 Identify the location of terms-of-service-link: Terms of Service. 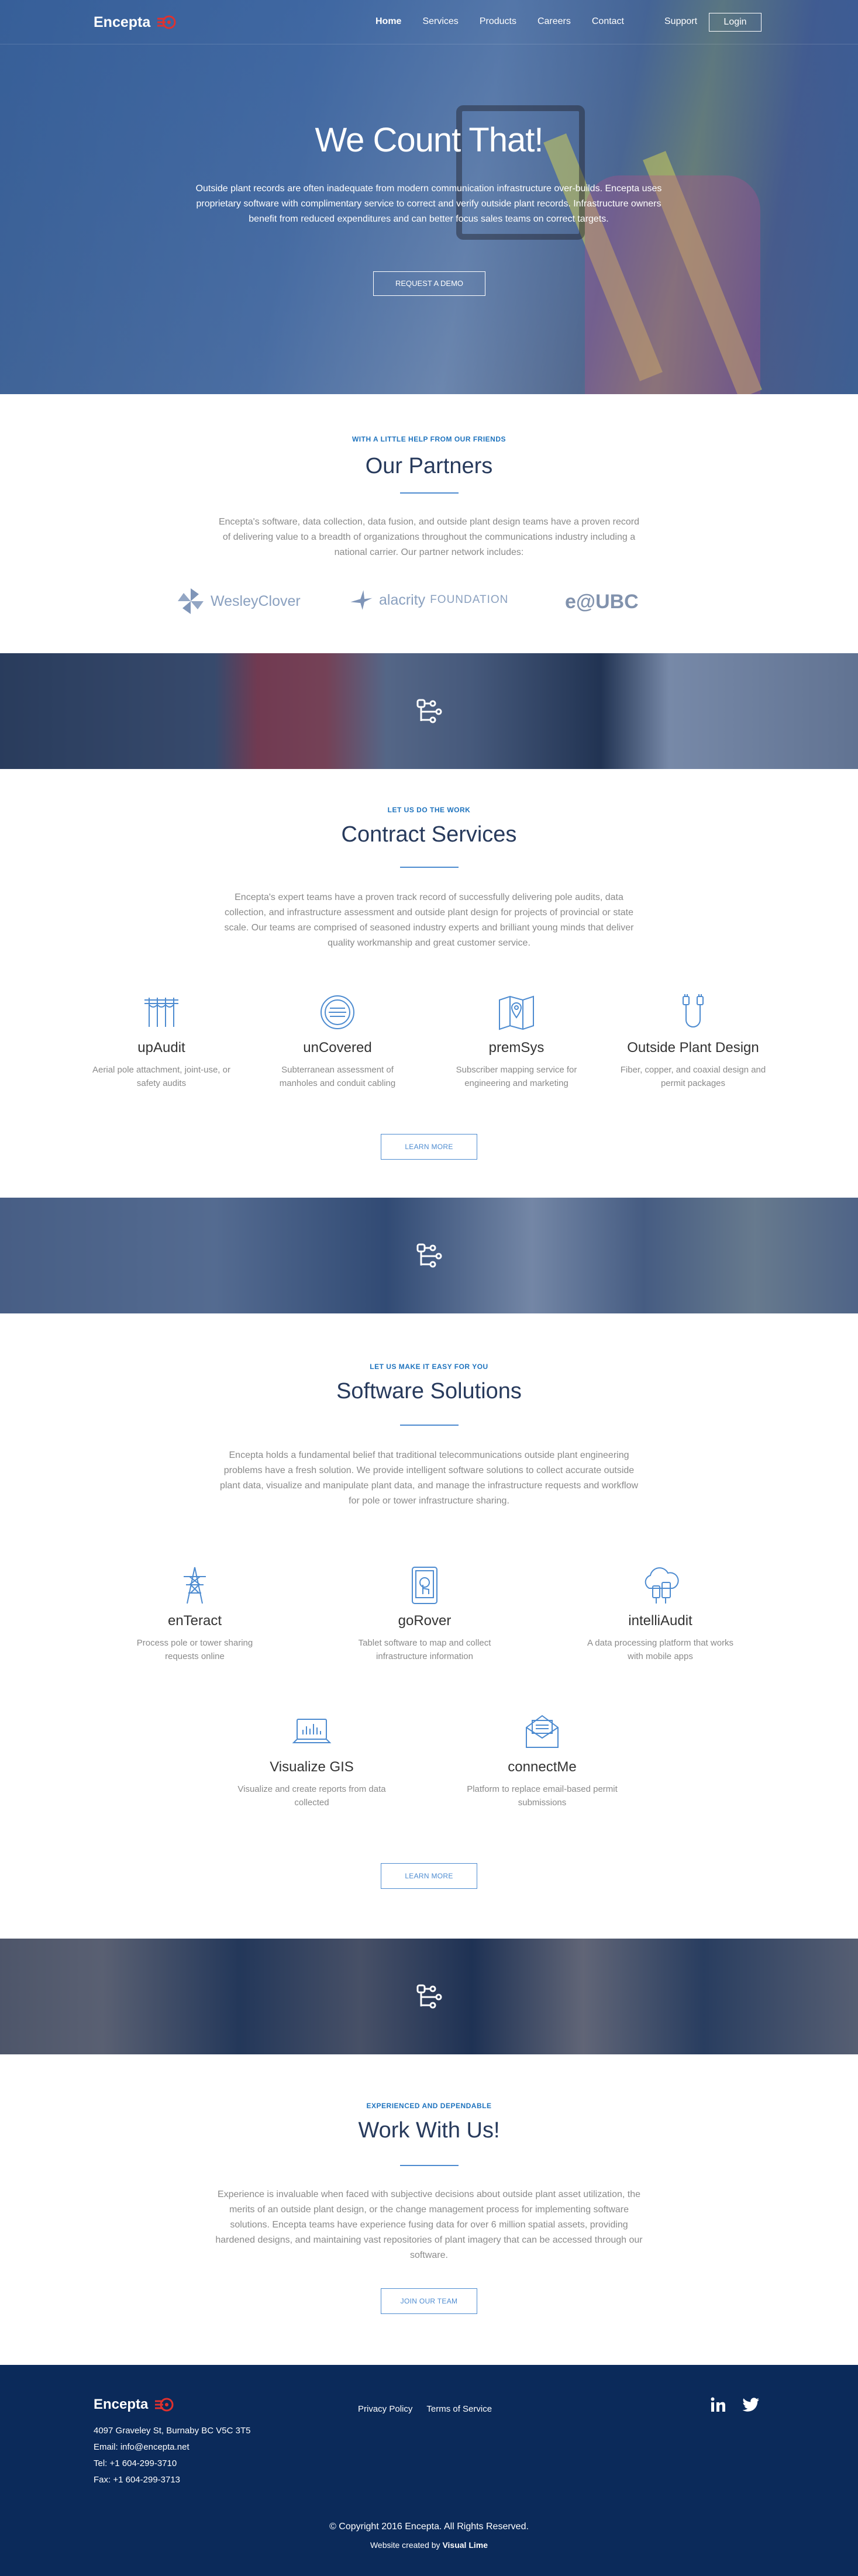
(459, 2409).